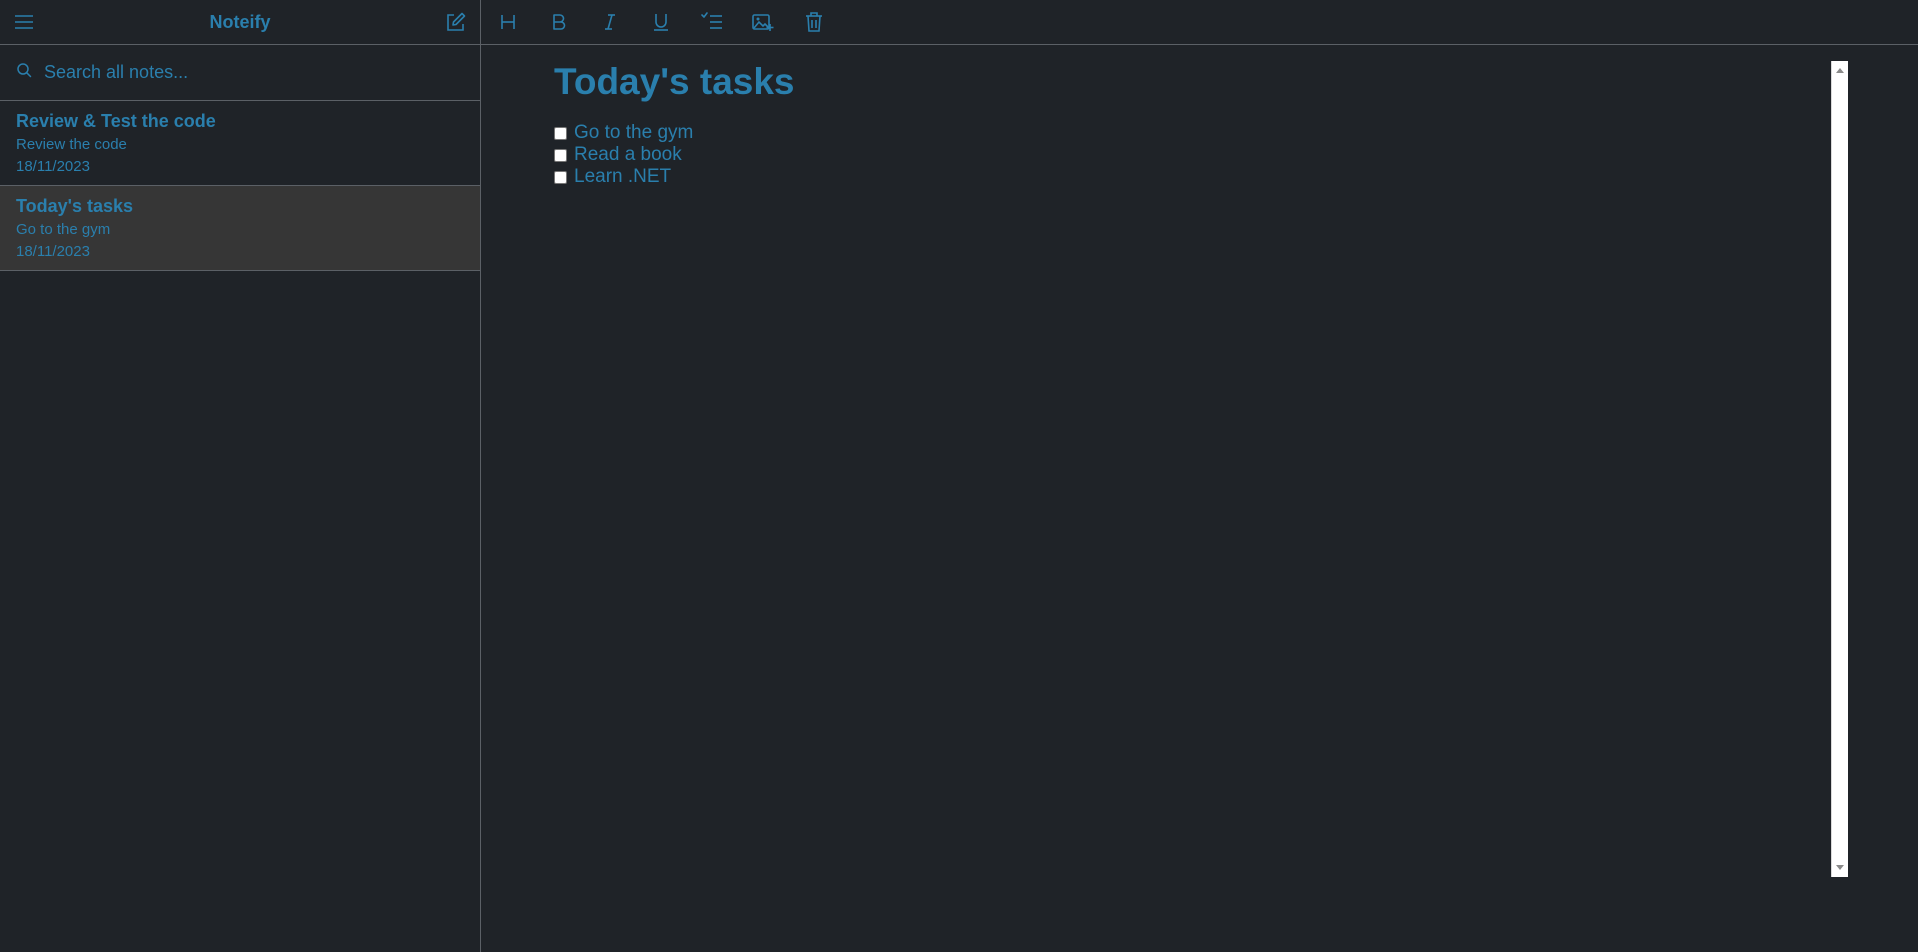 The image size is (1918, 952). I want to click on heading-icon, so click(507, 22).